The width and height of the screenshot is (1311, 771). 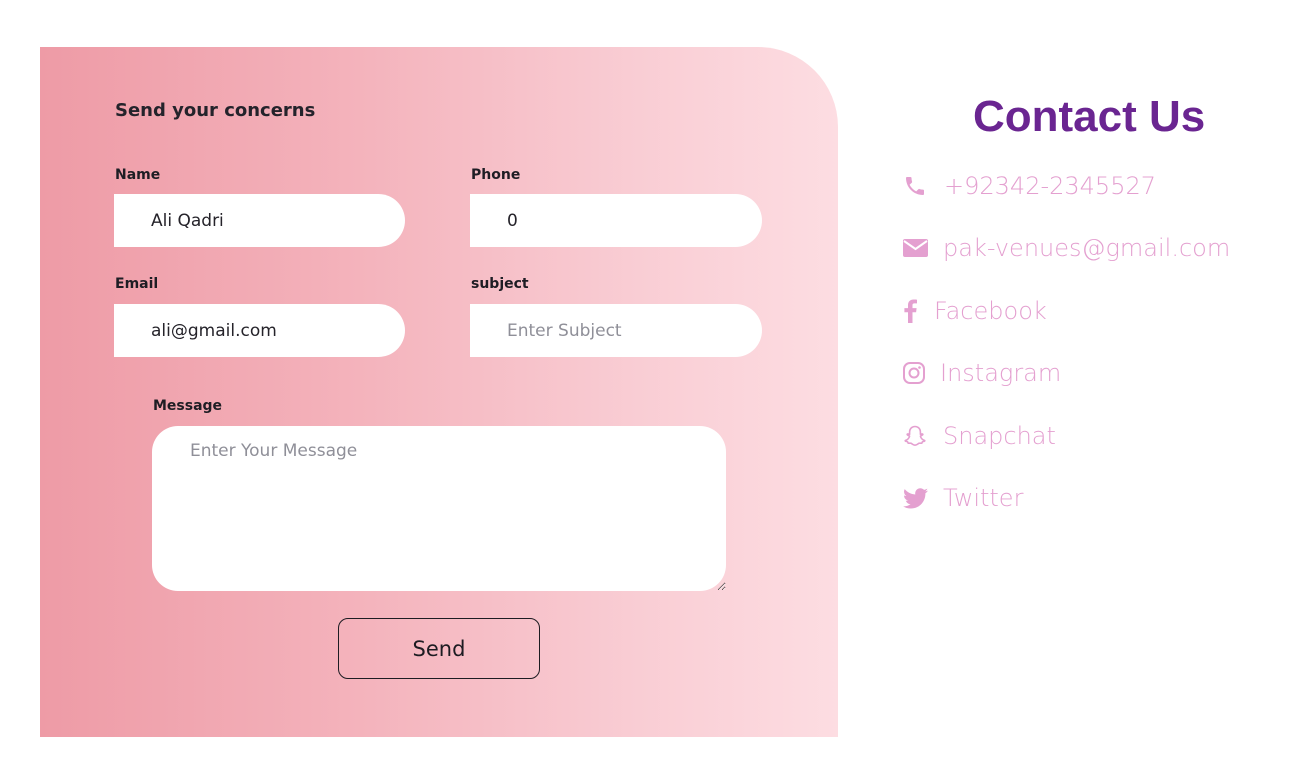 What do you see at coordinates (983, 498) in the screenshot?
I see `twitter-text: Twitter` at bounding box center [983, 498].